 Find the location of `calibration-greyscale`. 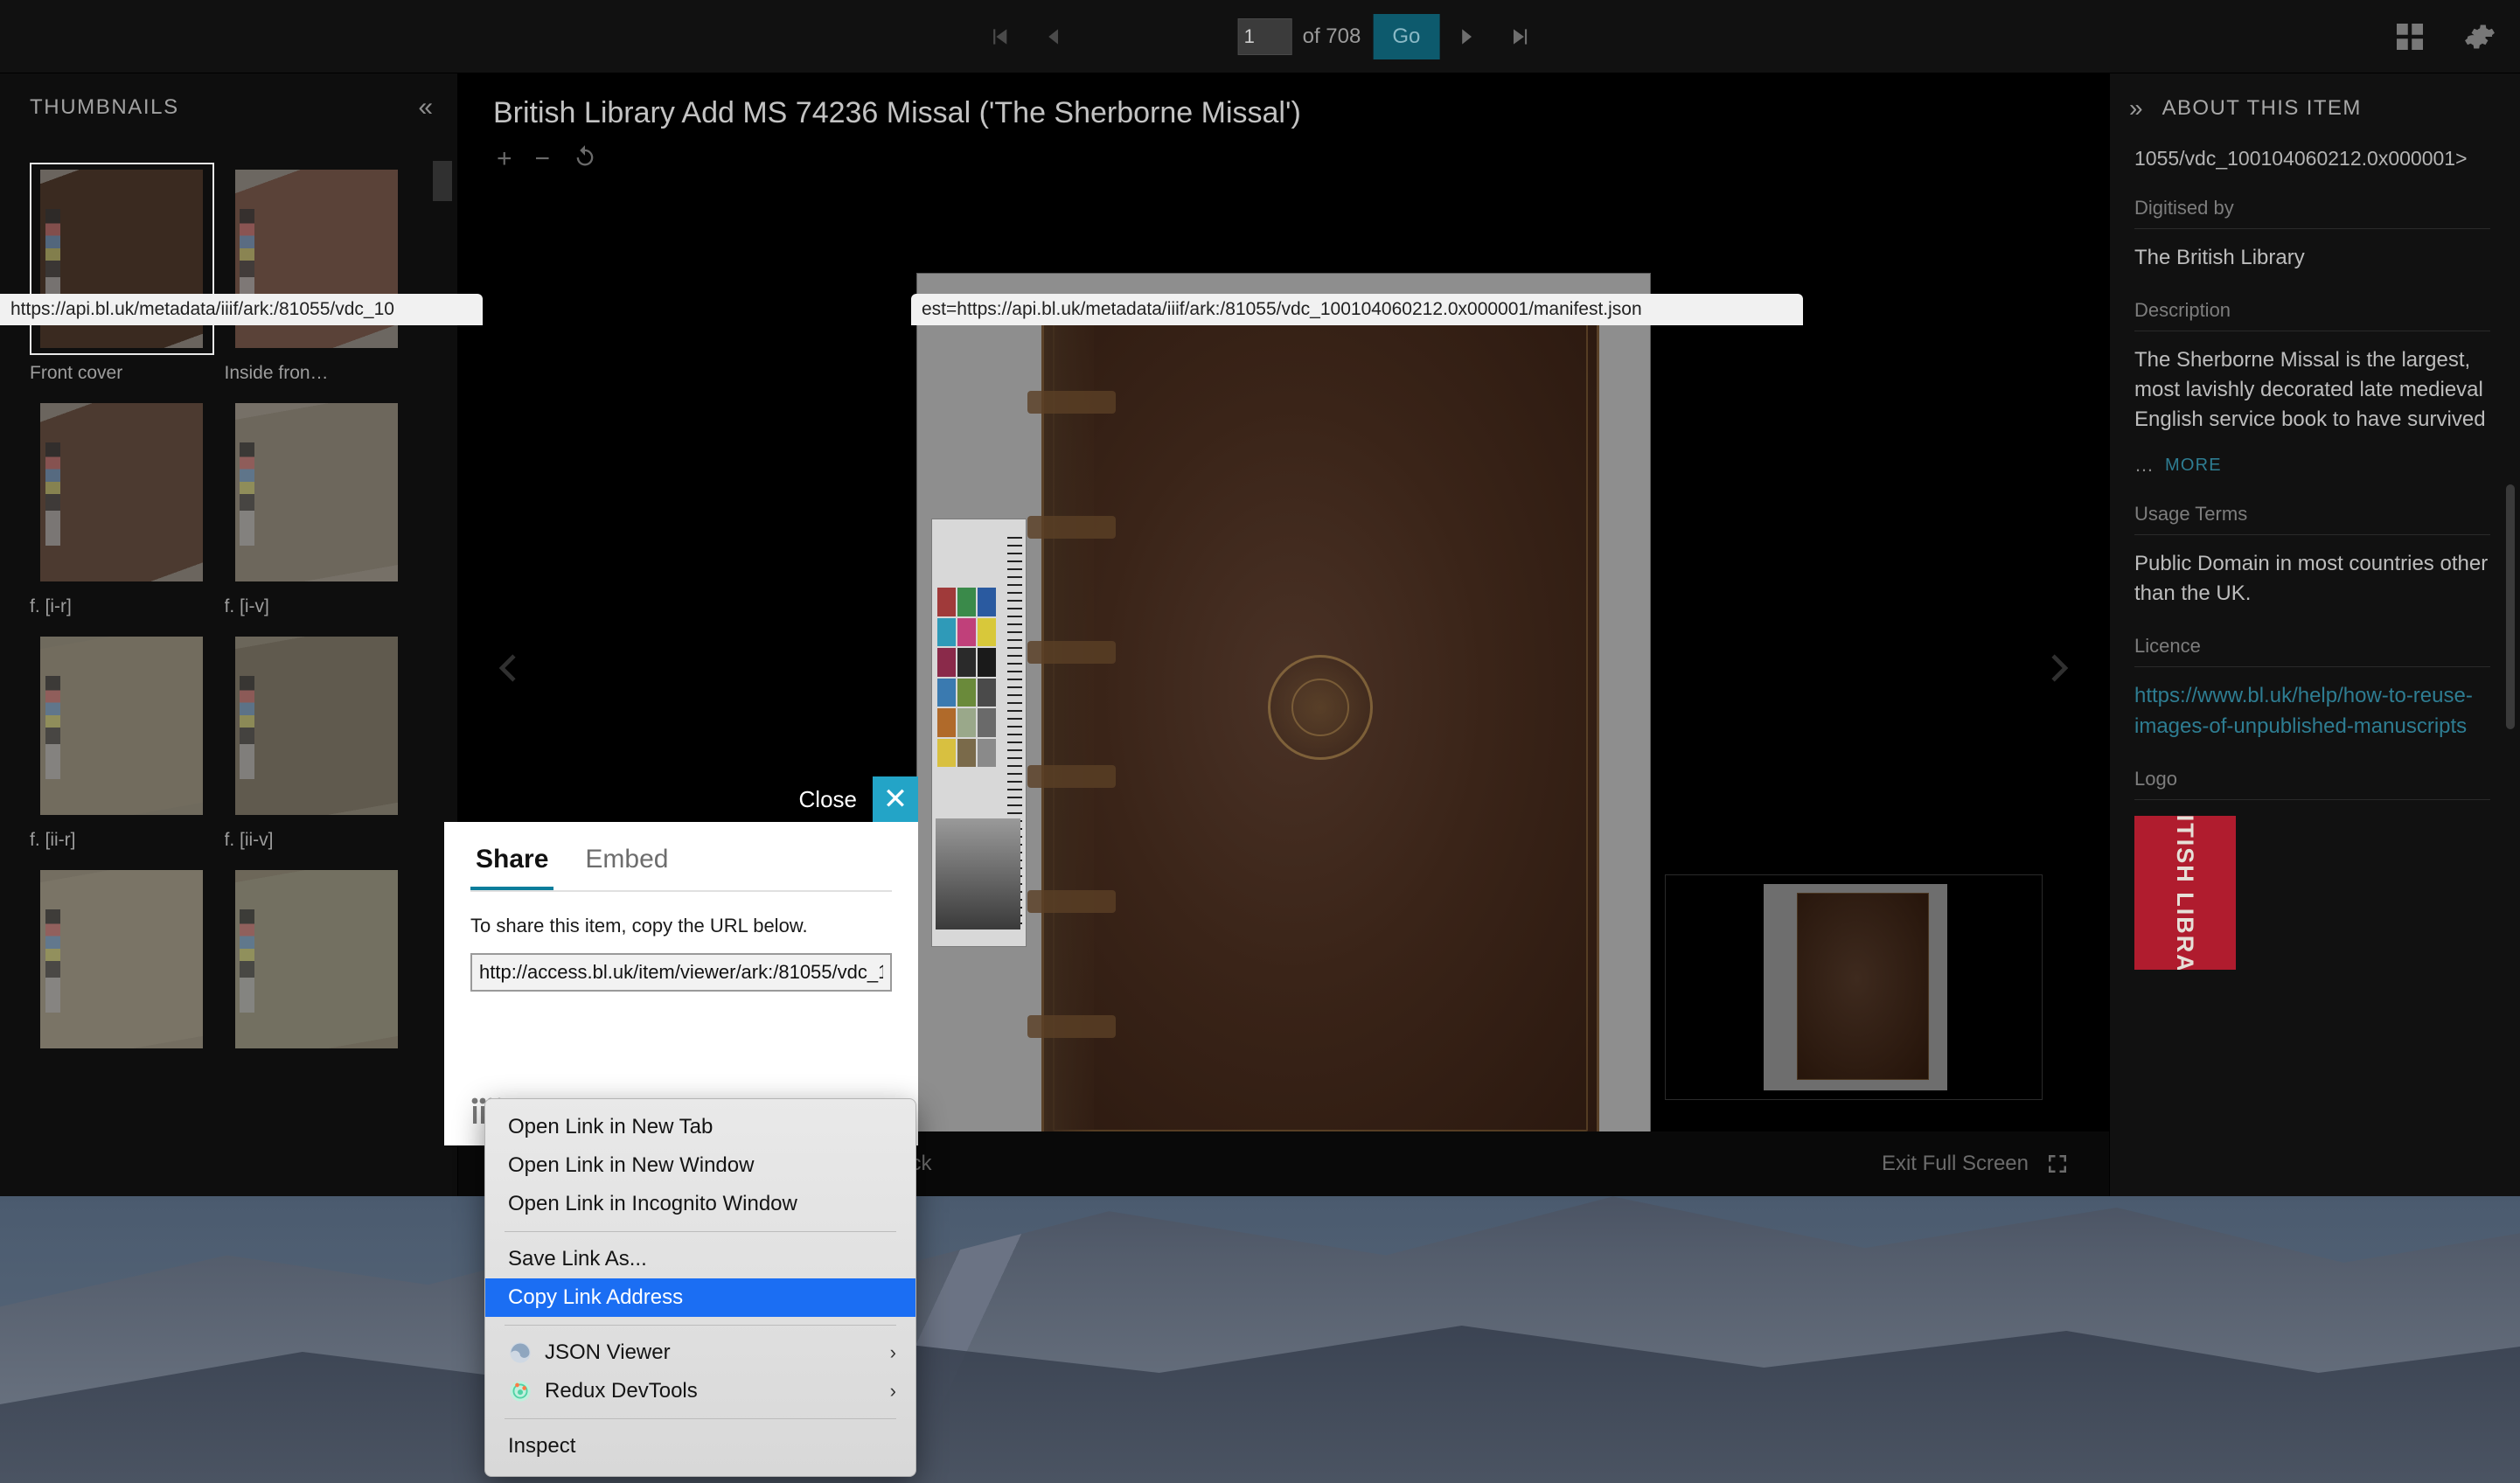

calibration-greyscale is located at coordinates (978, 873).